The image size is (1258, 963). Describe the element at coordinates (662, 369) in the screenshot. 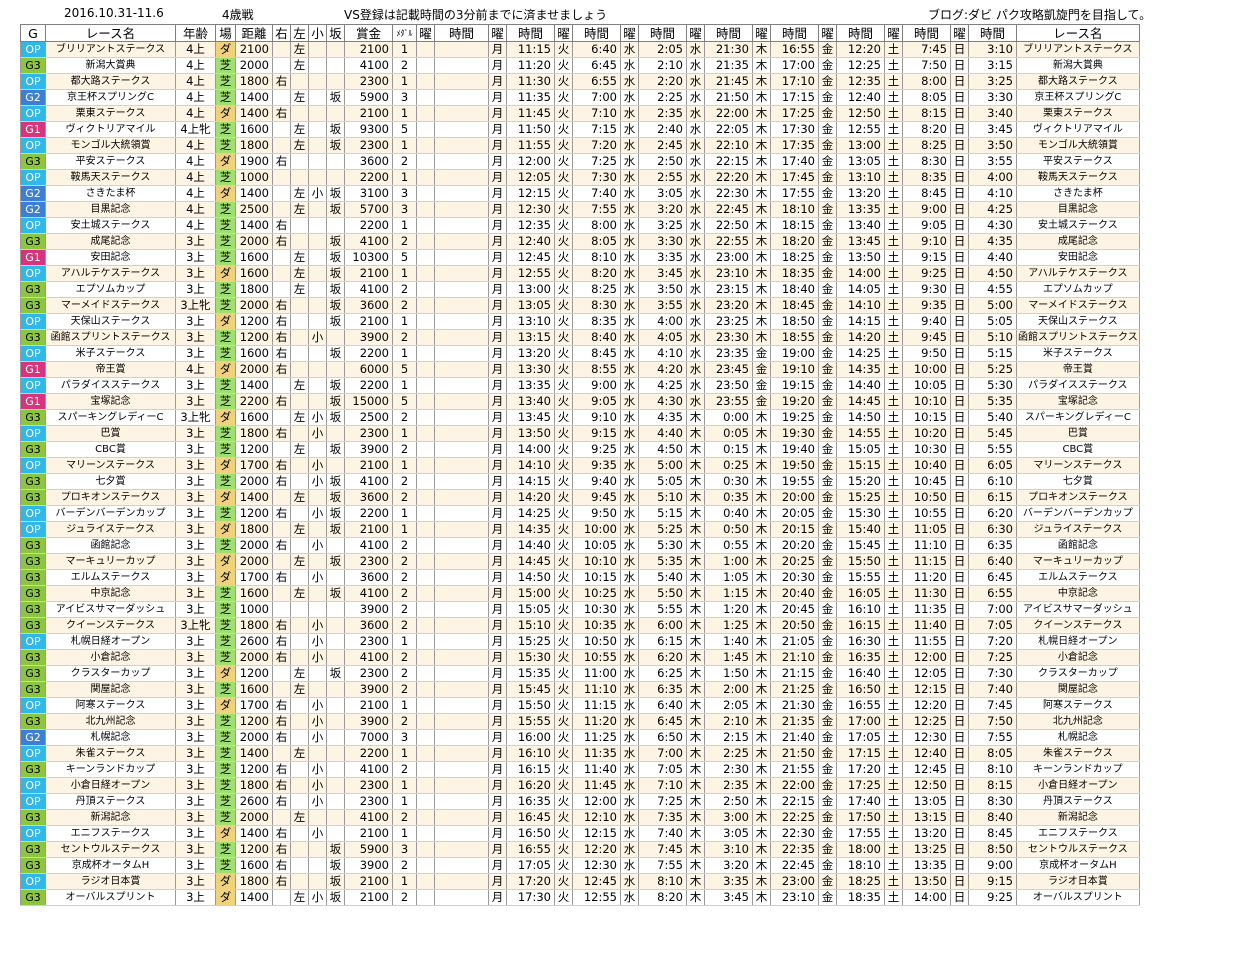

I see `time-cell: 4:20` at that location.